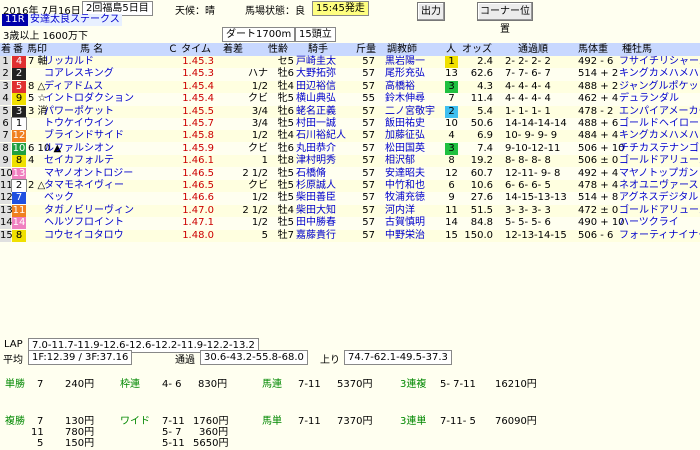 This screenshot has width=700, height=450. What do you see at coordinates (659, 124) in the screenshot?
I see `sire-cell: ゴールドヘイロー` at bounding box center [659, 124].